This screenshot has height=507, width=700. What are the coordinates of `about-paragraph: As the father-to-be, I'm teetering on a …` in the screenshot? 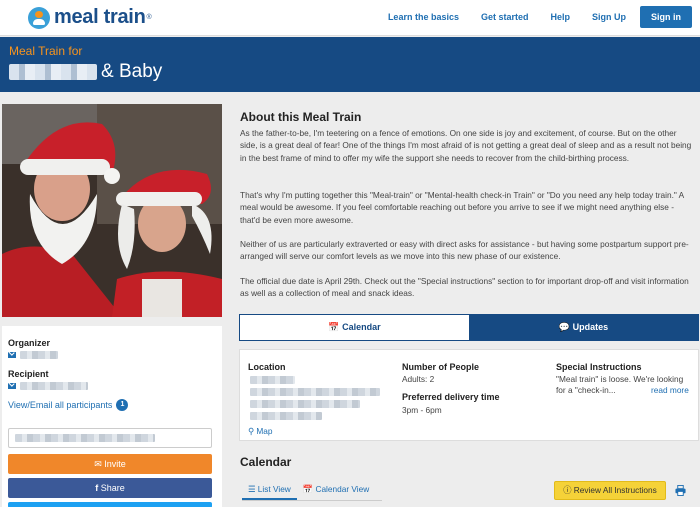 It's located at (466, 145).